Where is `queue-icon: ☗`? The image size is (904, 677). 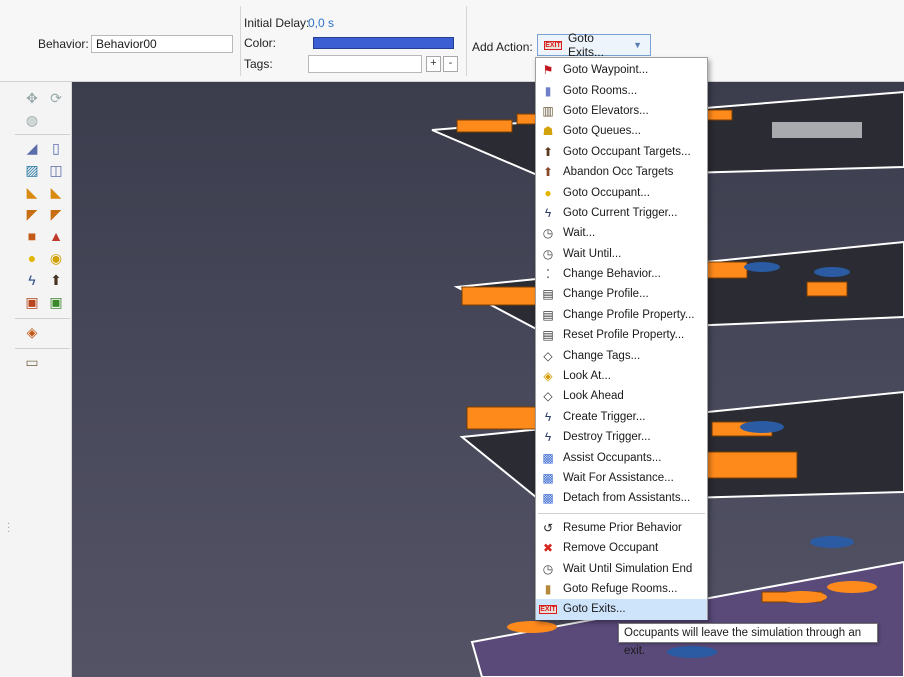
queue-icon: ☗ is located at coordinates (548, 131).